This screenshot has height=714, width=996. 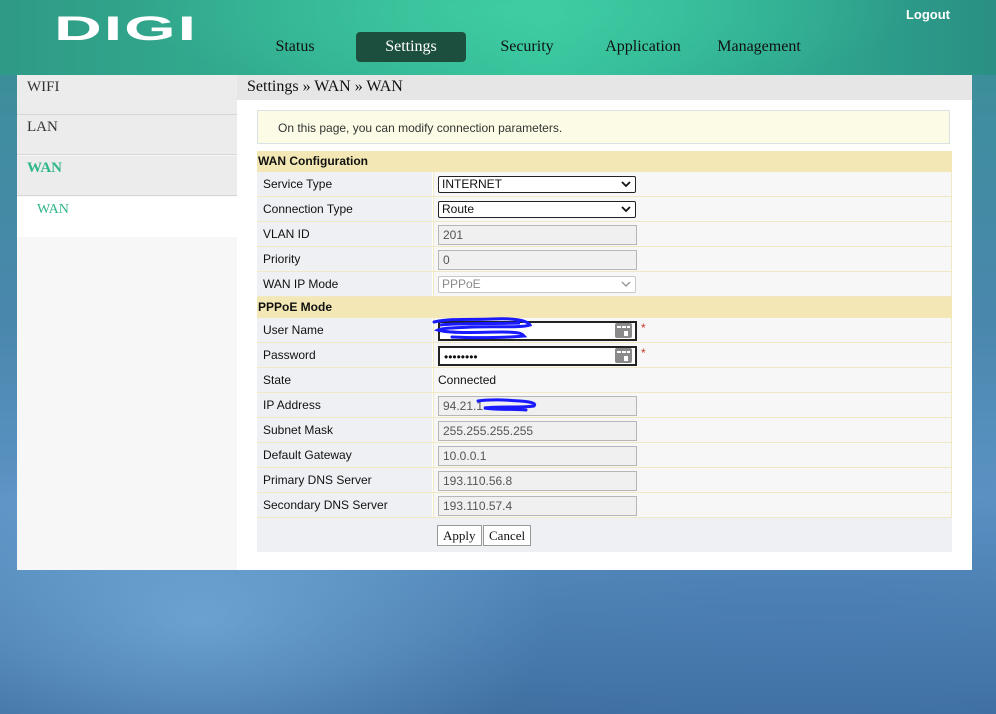 I want to click on default-gateway-cell: 10.0.0.1, so click(x=692, y=455).